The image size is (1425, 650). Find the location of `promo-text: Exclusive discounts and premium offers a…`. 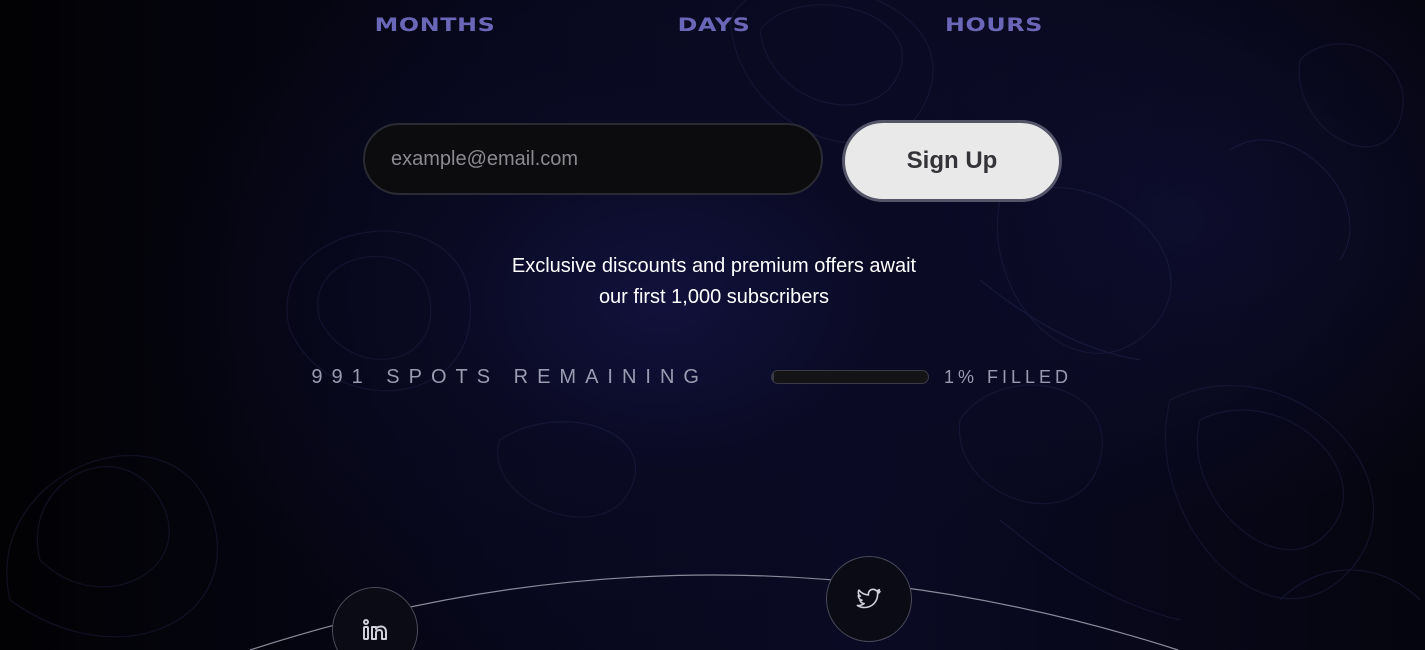

promo-text: Exclusive discounts and premium offers a… is located at coordinates (714, 282).